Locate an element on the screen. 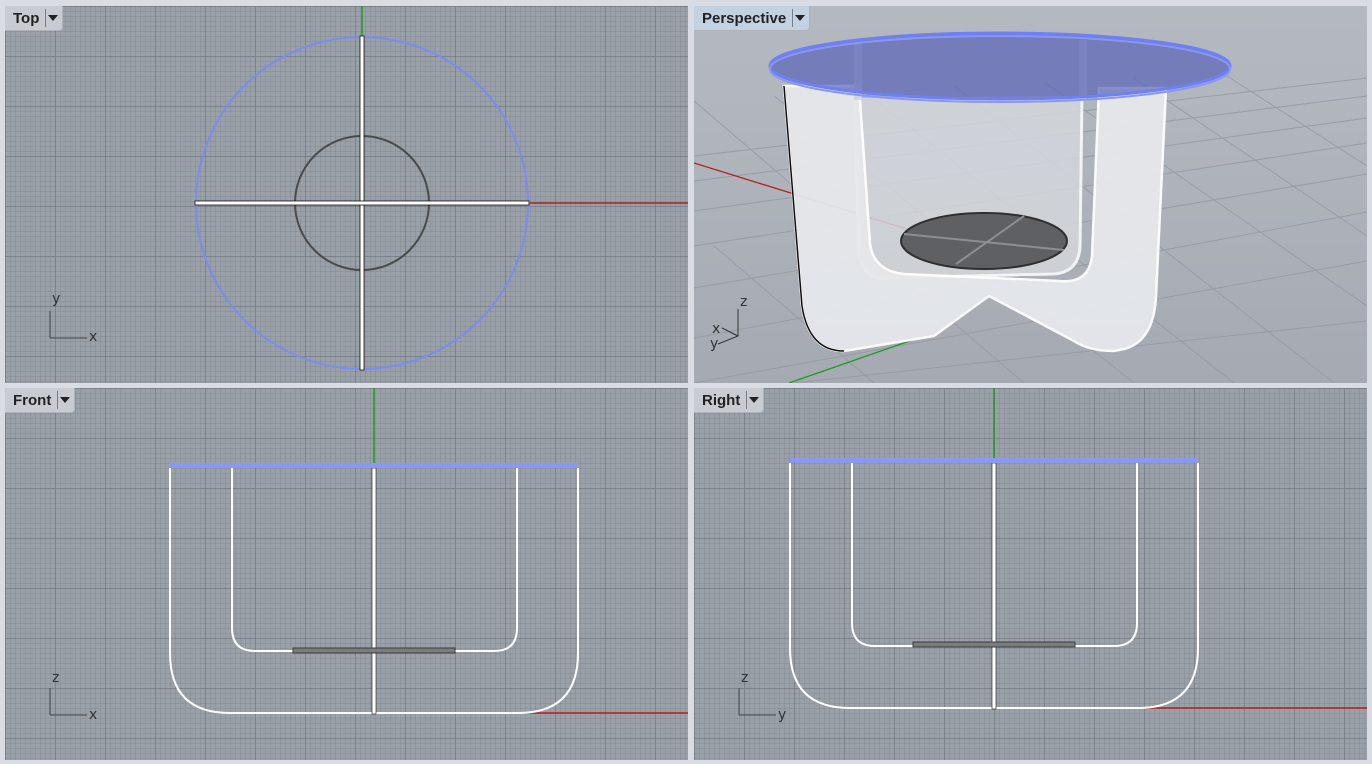  viewport-tab-front: Front is located at coordinates (40, 400).